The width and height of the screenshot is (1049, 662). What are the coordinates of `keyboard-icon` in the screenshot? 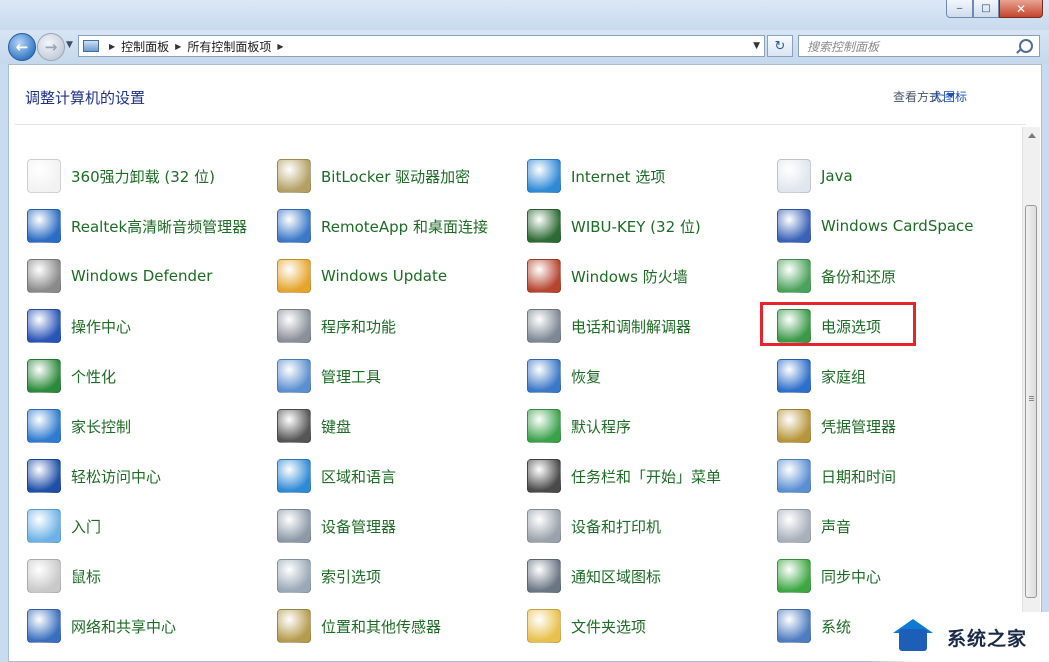 It's located at (294, 426).